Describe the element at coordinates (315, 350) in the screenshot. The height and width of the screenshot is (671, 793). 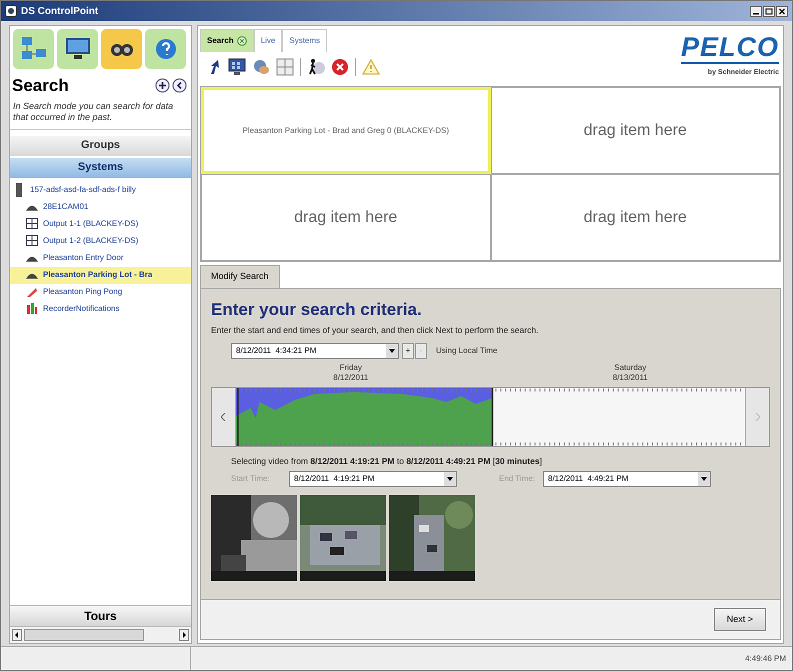
I see `date-dropdown: 8/12/2011 4:34:21 PM` at that location.